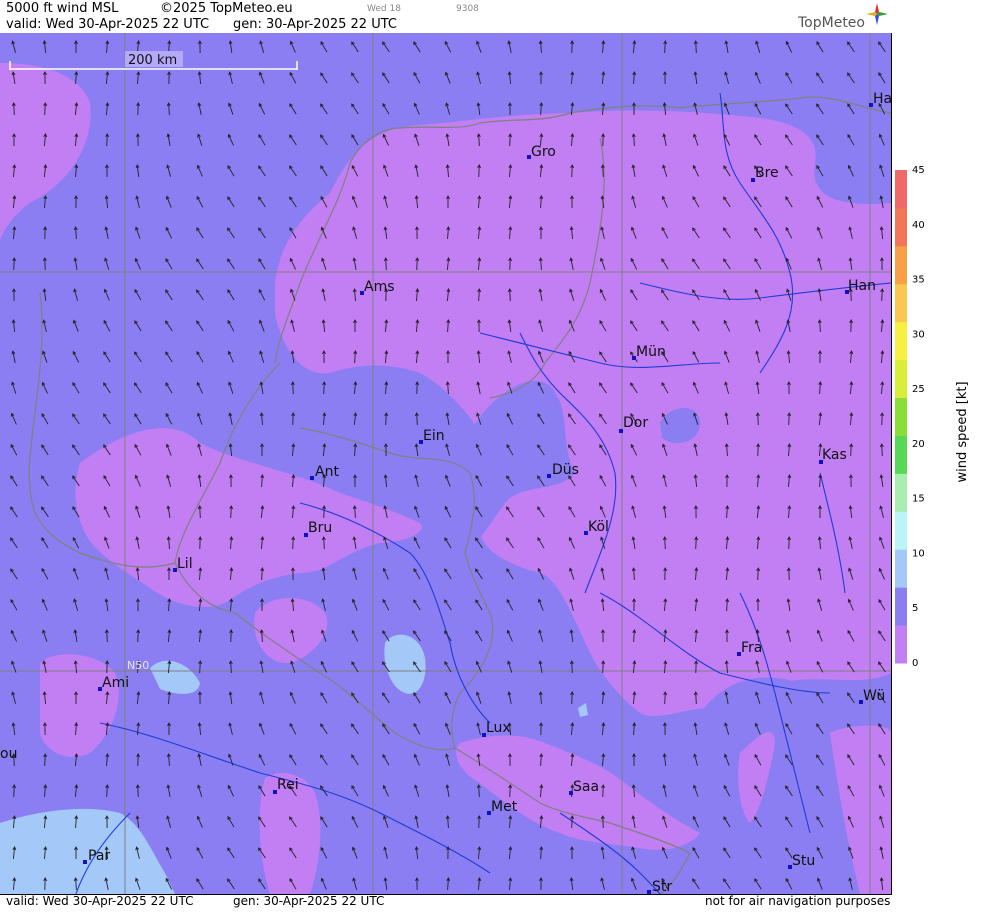 The image size is (983, 913). What do you see at coordinates (327, 472) in the screenshot?
I see `city-label: Ant` at bounding box center [327, 472].